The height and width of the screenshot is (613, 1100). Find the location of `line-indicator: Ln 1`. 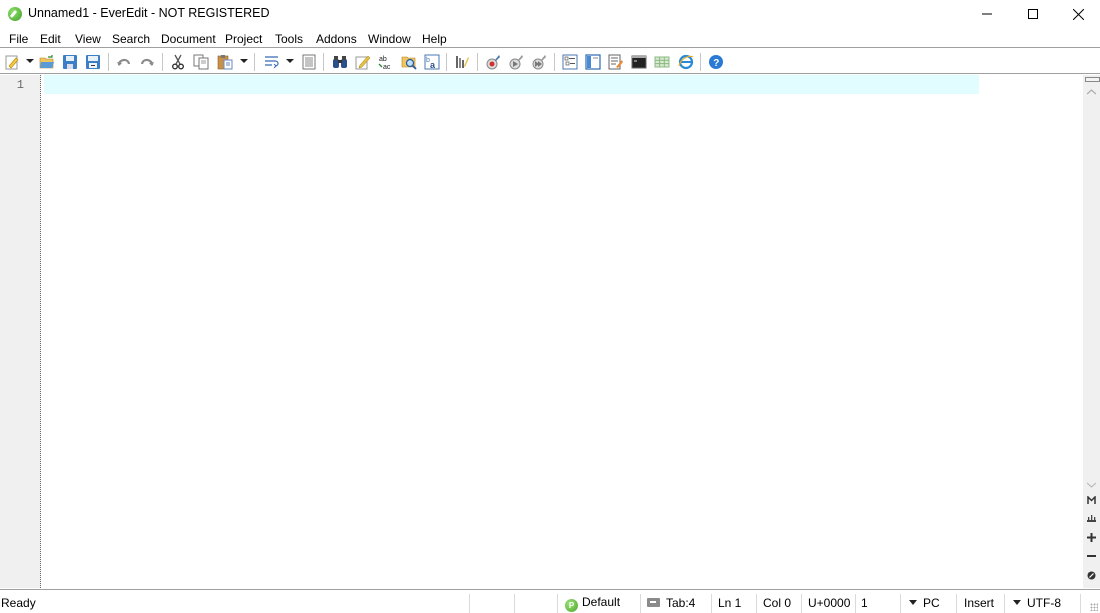

line-indicator: Ln 1 is located at coordinates (729, 603).